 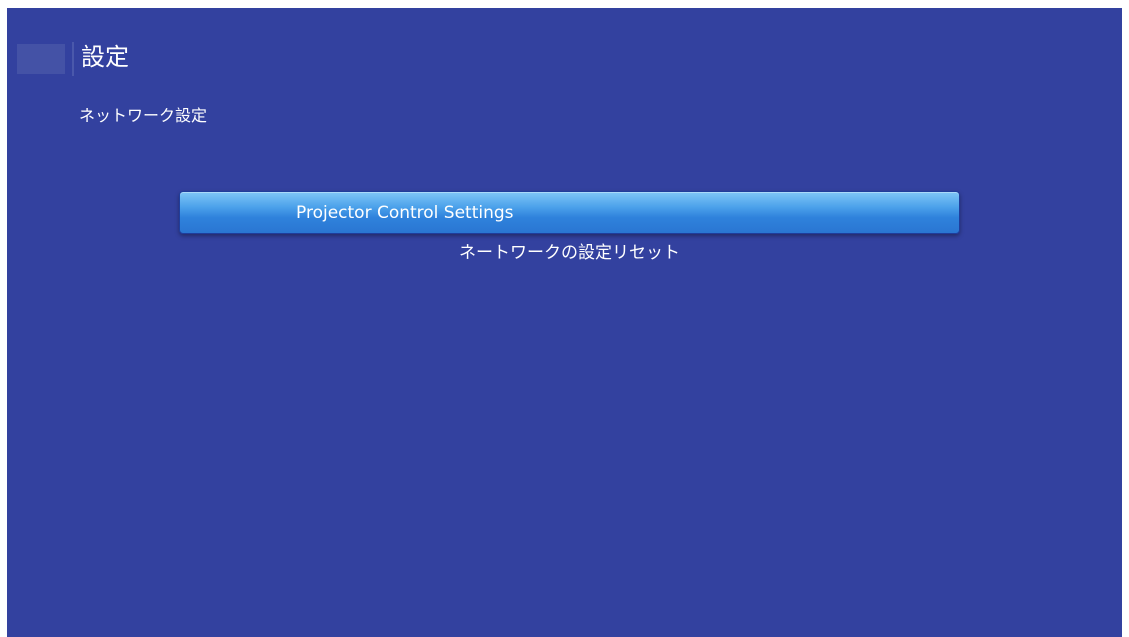 What do you see at coordinates (569, 212) in the screenshot?
I see `menu-item-projector-control-settings: Projector Control Settings` at bounding box center [569, 212].